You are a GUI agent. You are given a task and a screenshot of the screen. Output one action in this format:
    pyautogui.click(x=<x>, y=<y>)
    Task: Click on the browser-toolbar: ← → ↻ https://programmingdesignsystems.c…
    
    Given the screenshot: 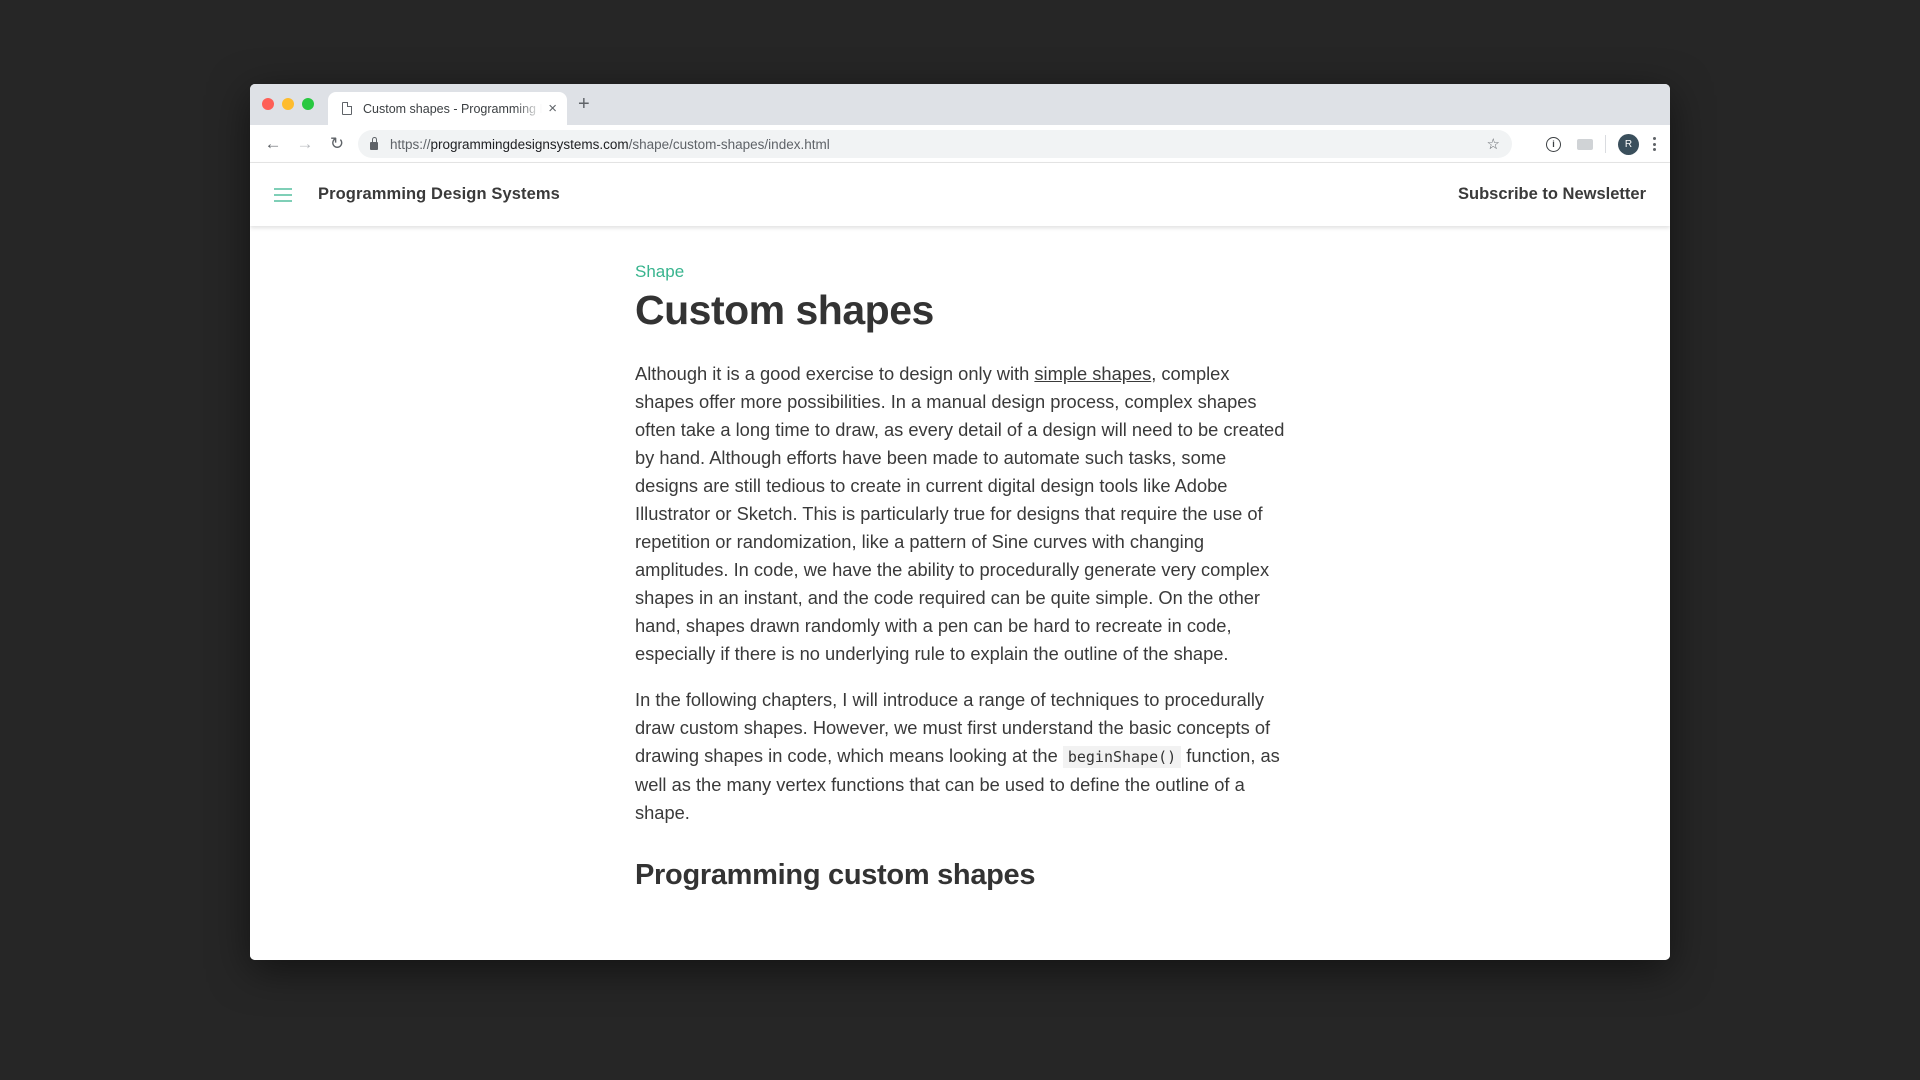 What is the action you would take?
    pyautogui.click(x=960, y=144)
    